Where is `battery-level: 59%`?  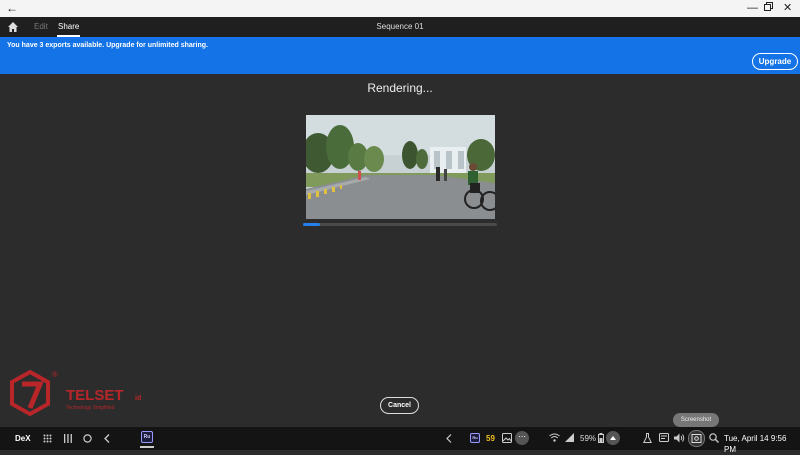 battery-level: 59% is located at coordinates (588, 438).